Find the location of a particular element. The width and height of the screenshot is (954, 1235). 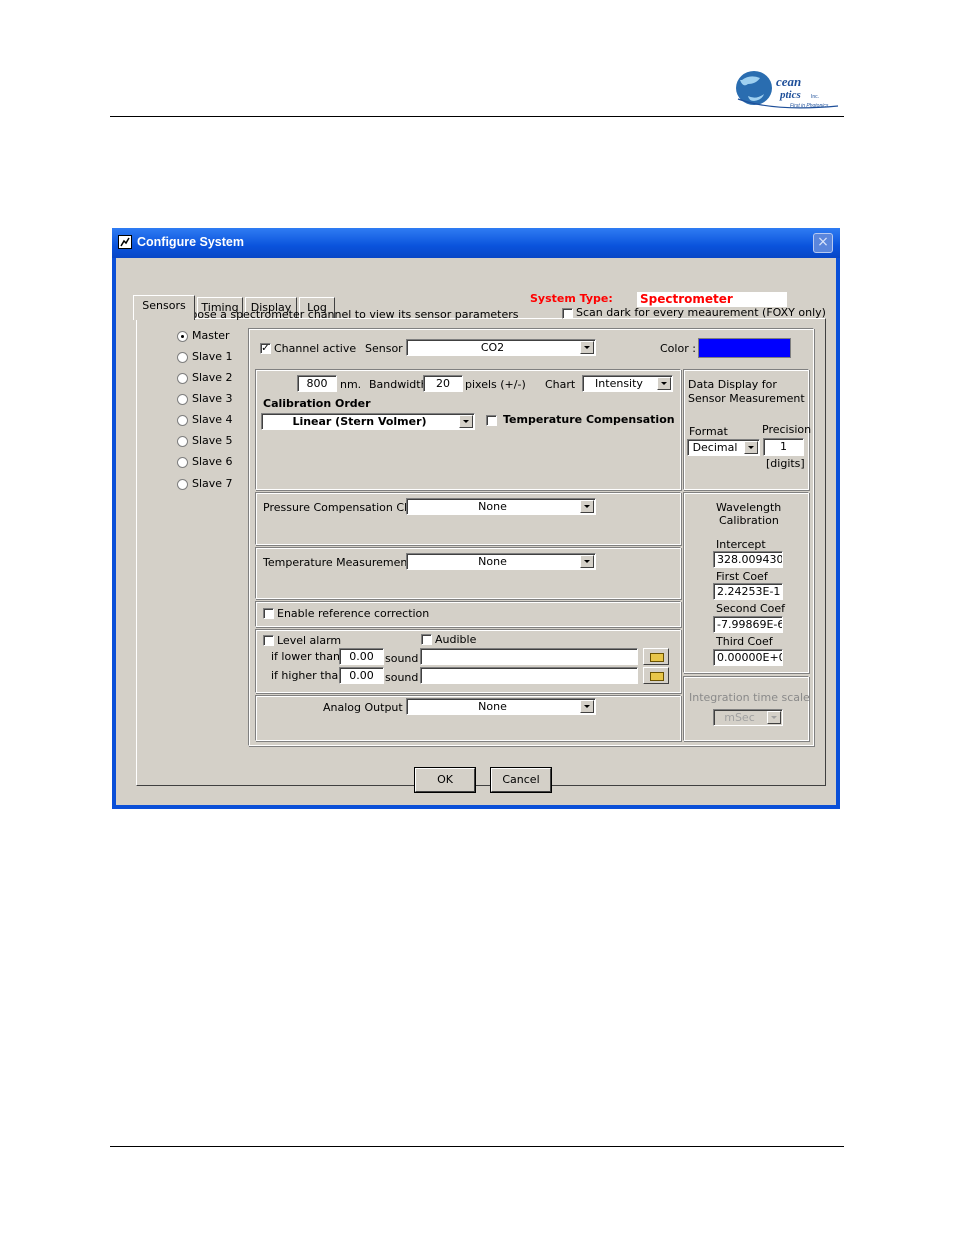

logo-text-ocean: cean is located at coordinates (788, 81).